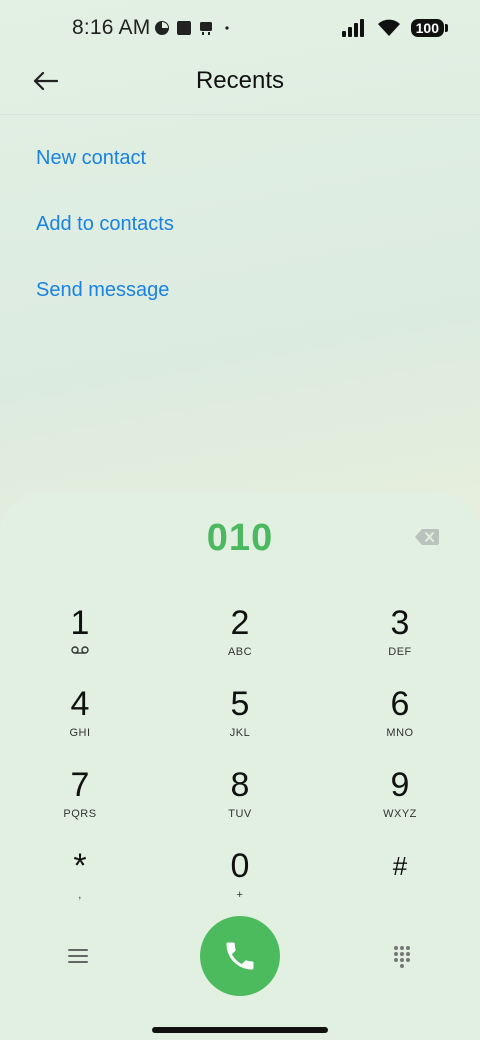  Describe the element at coordinates (80, 724) in the screenshot. I see `key-4: 4 GHI` at that location.